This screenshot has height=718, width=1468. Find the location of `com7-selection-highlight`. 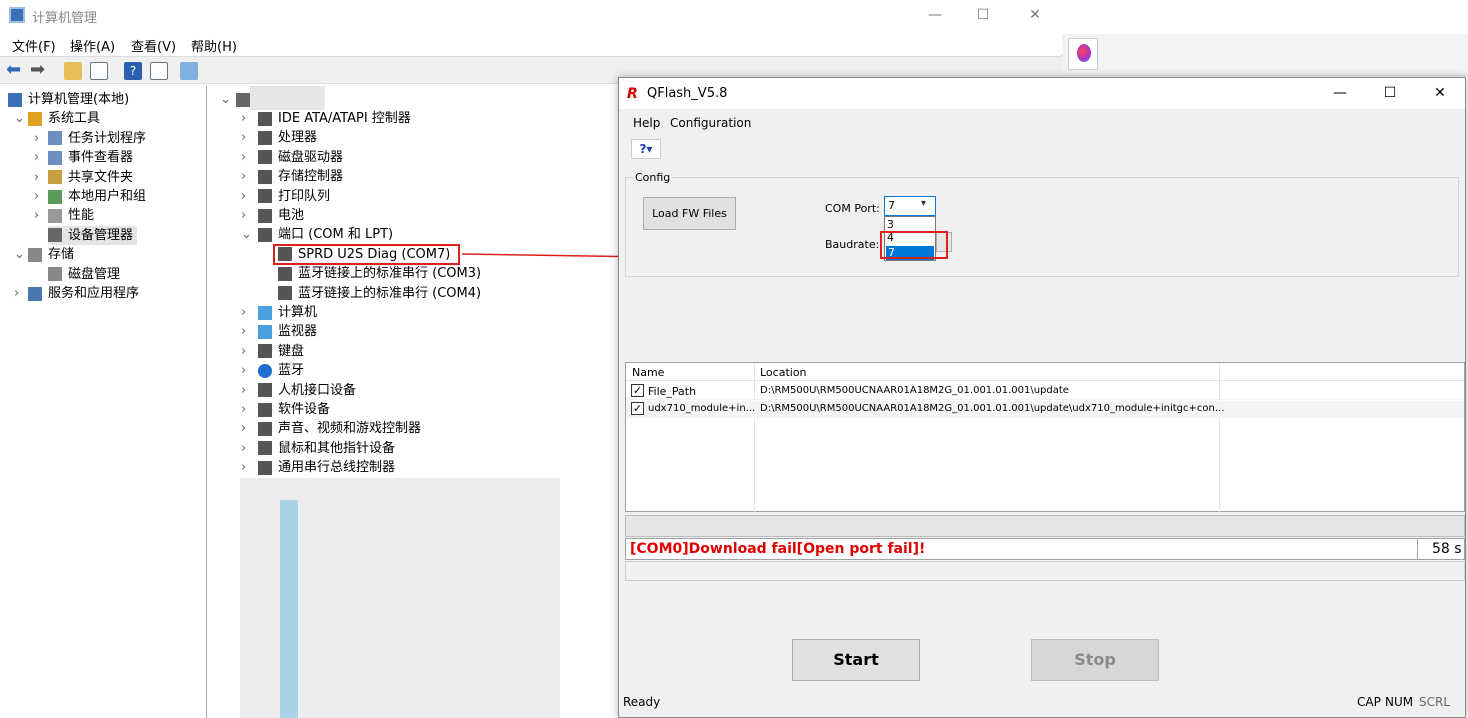

com7-selection-highlight is located at coordinates (914, 245).